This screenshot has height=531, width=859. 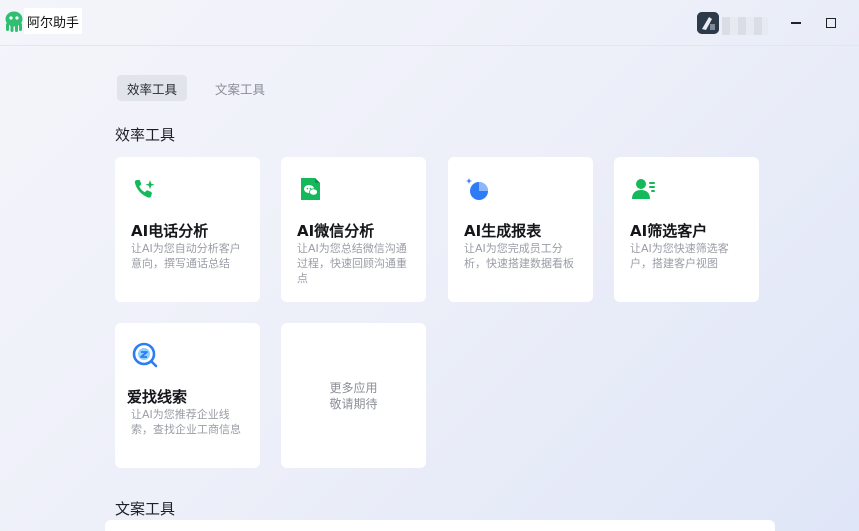 What do you see at coordinates (353, 403) in the screenshot?
I see `coming-soon-text: 敬请期待` at bounding box center [353, 403].